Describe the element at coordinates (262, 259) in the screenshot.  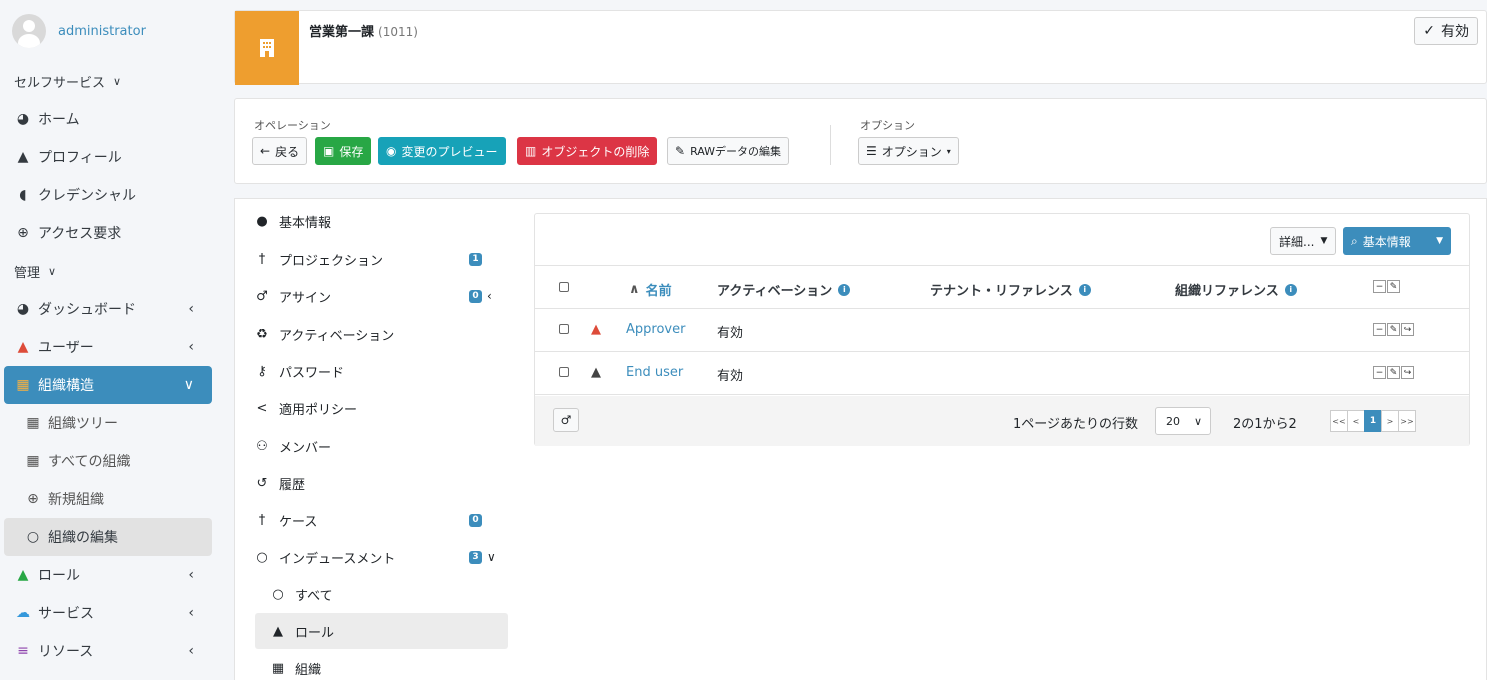
I see `person-icon: †` at that location.